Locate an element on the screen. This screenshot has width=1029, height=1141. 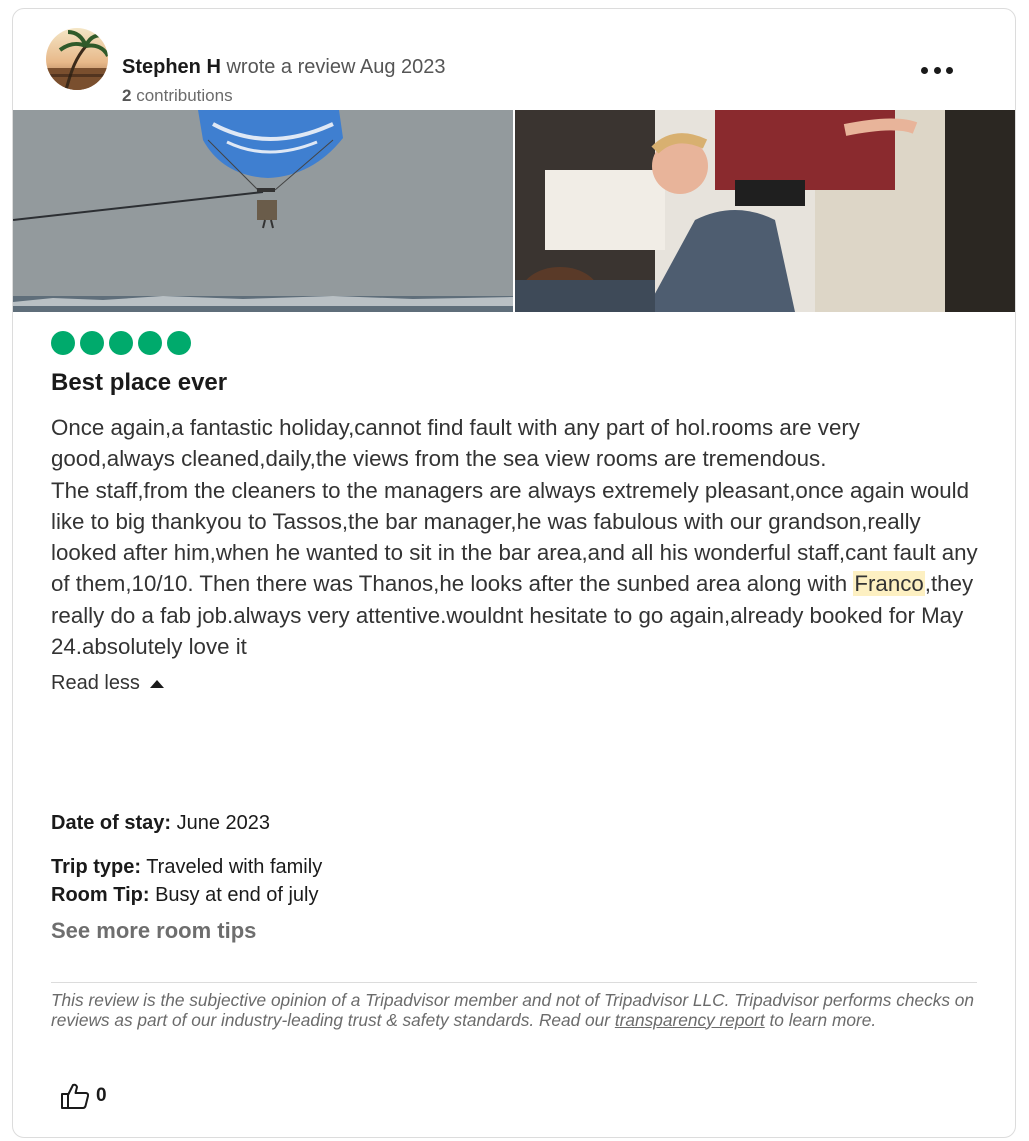
helpful-count: 0 is located at coordinates (101, 1095).